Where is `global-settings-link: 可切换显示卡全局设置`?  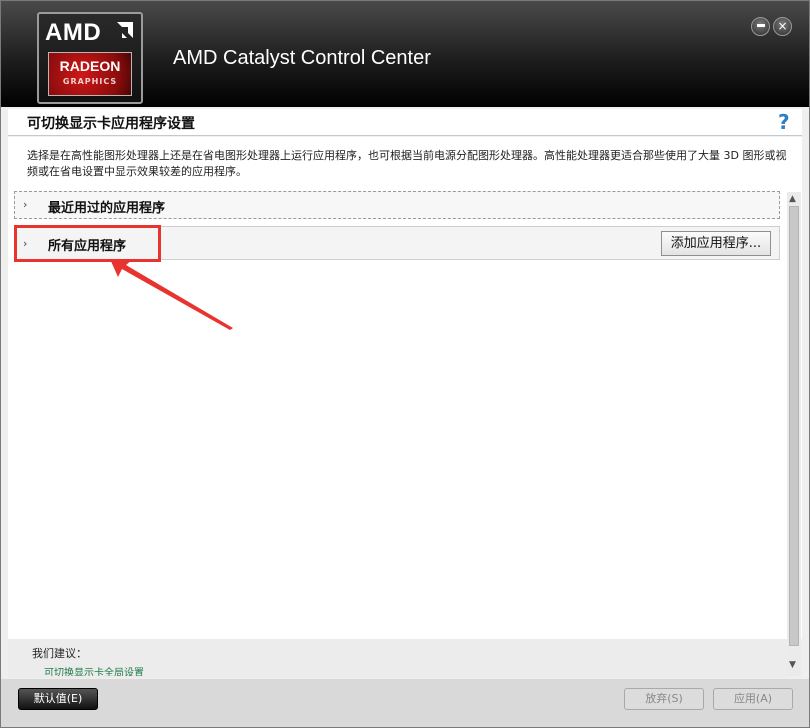 global-settings-link: 可切换显示卡全局设置 is located at coordinates (94, 670).